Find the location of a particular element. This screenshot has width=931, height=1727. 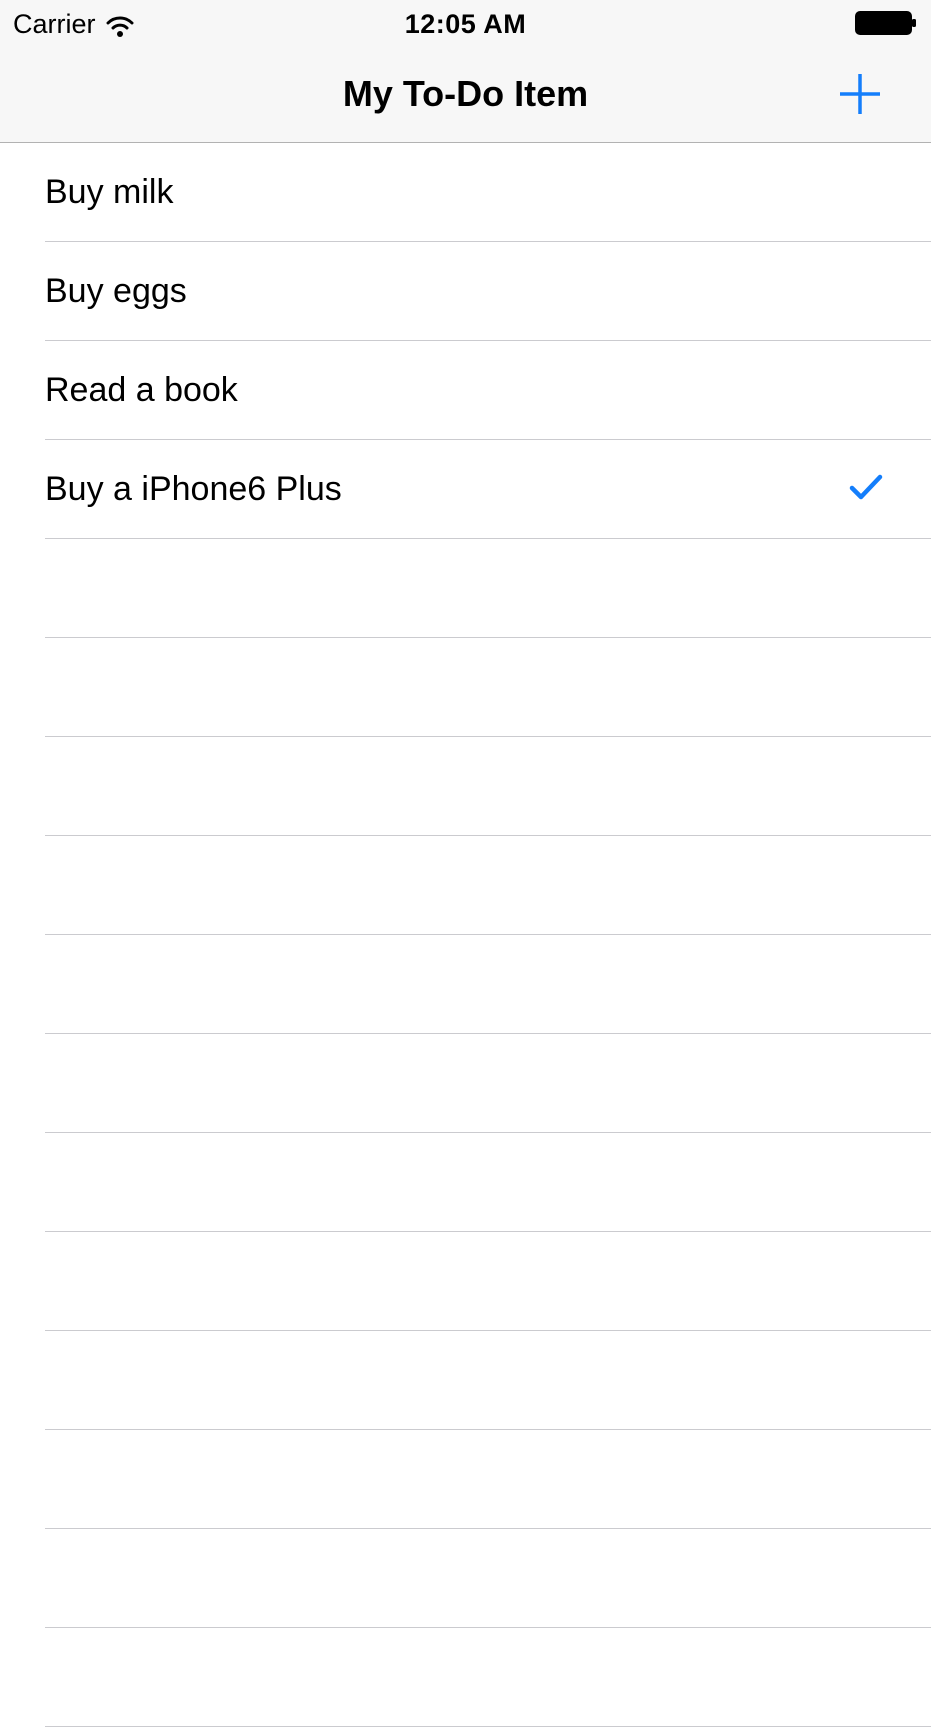

todo-item-label: Buy milk is located at coordinates (109, 192).